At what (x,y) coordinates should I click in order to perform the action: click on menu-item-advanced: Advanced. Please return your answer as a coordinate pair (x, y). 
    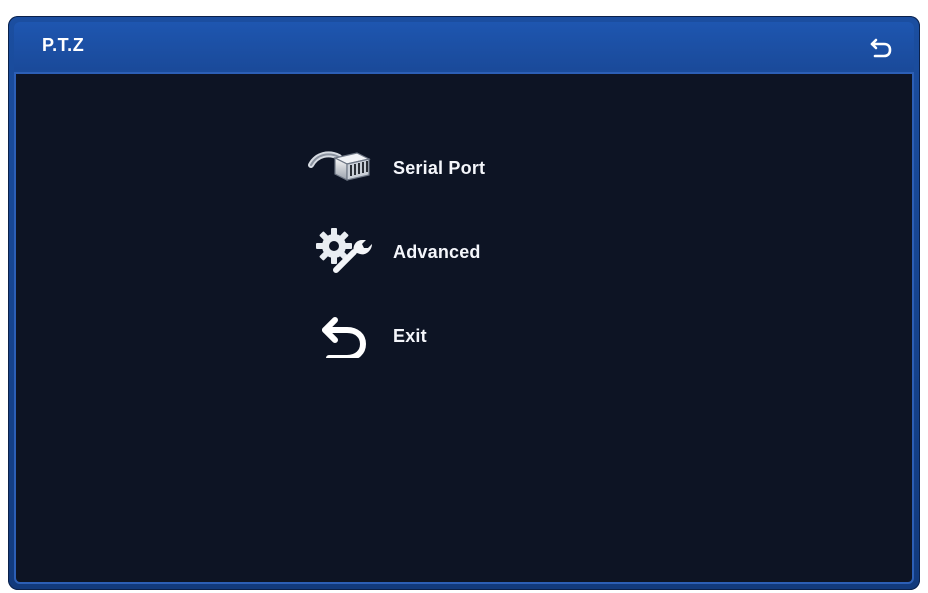
    Looking at the image, I should click on (461, 252).